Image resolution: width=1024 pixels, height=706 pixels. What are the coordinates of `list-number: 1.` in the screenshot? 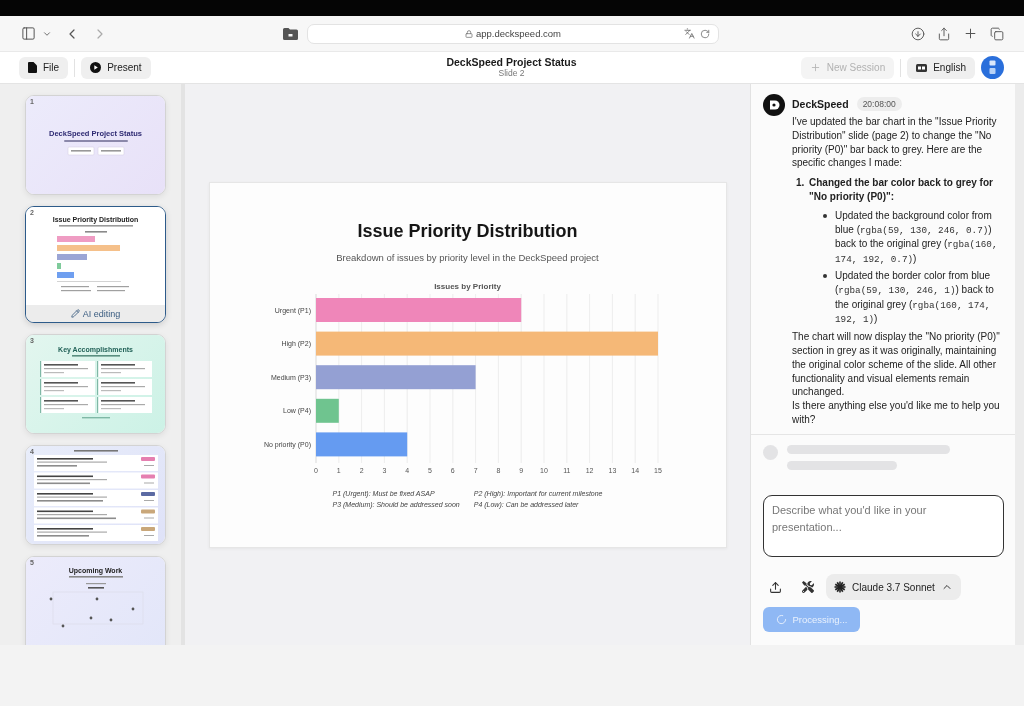 It's located at (801, 183).